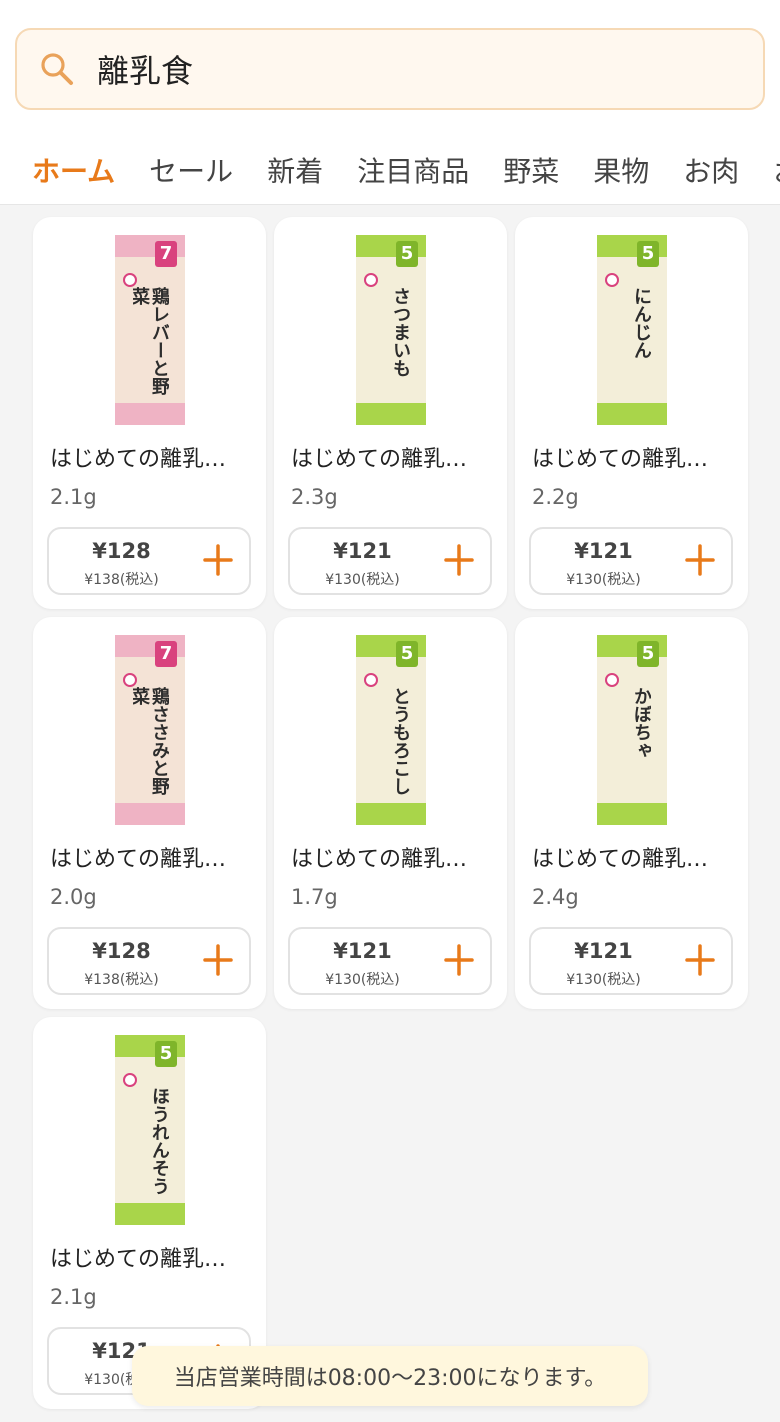 This screenshot has height=1422, width=780. I want to click on pack-label: とうもろこし, so click(400, 741).